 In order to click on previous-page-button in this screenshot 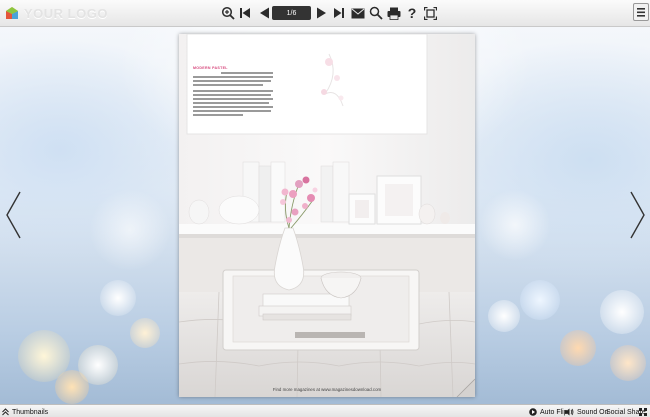, I will do `click(264, 13)`.